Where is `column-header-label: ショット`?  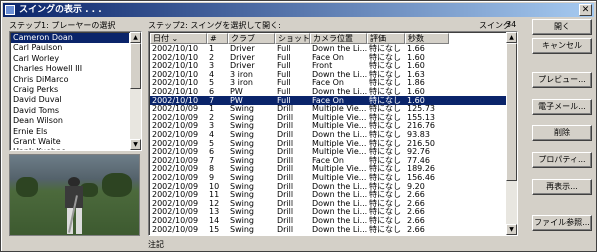
column-header-label: ショット is located at coordinates (294, 38).